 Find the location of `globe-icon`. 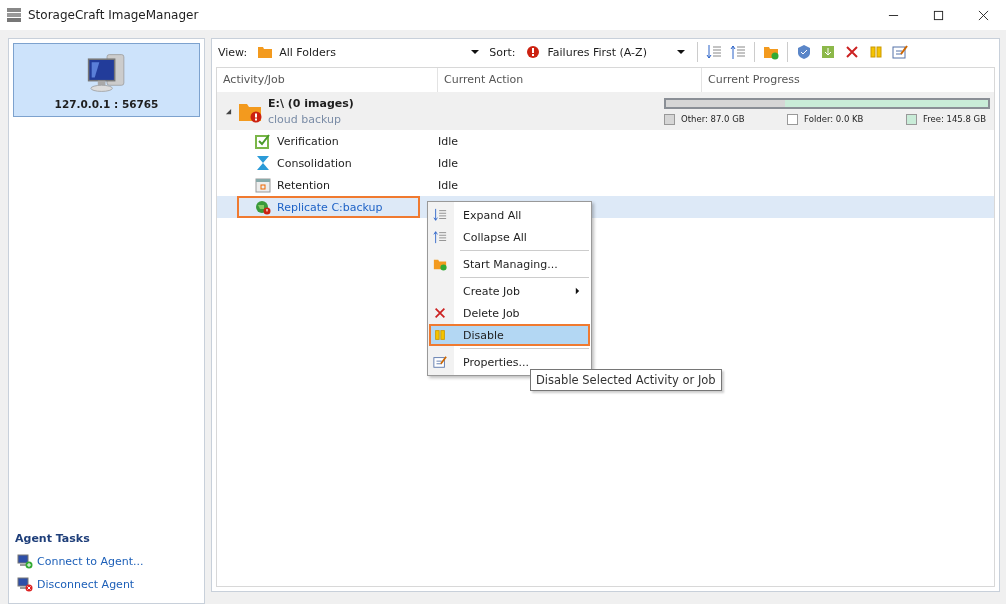

globe-icon is located at coordinates (263, 207).